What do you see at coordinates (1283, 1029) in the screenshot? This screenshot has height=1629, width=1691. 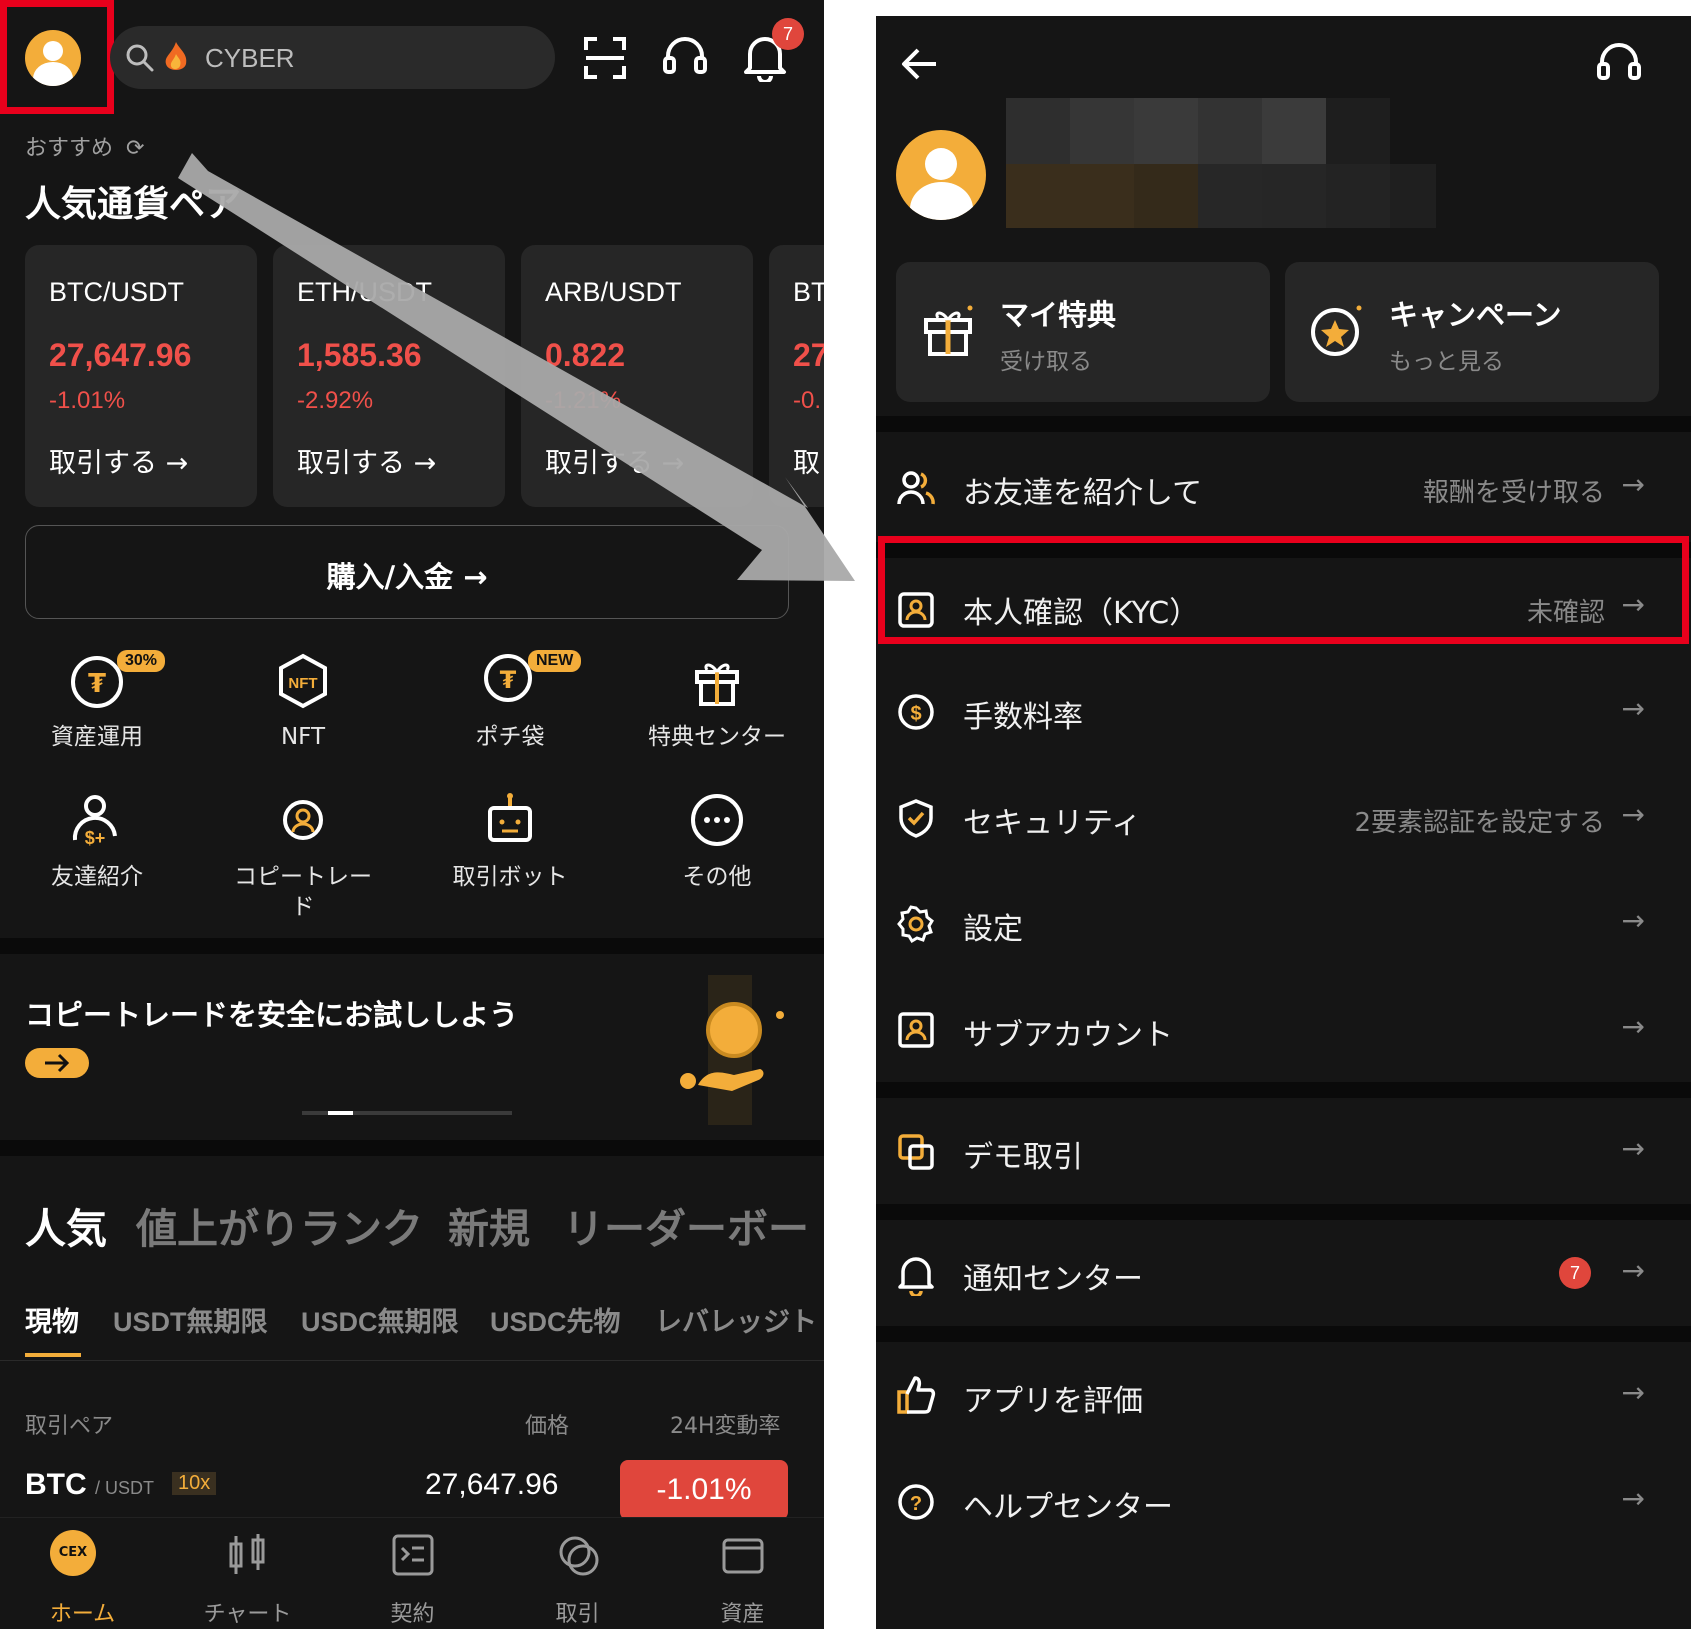 I see `menu-subaccount: サブアカウント →` at bounding box center [1283, 1029].